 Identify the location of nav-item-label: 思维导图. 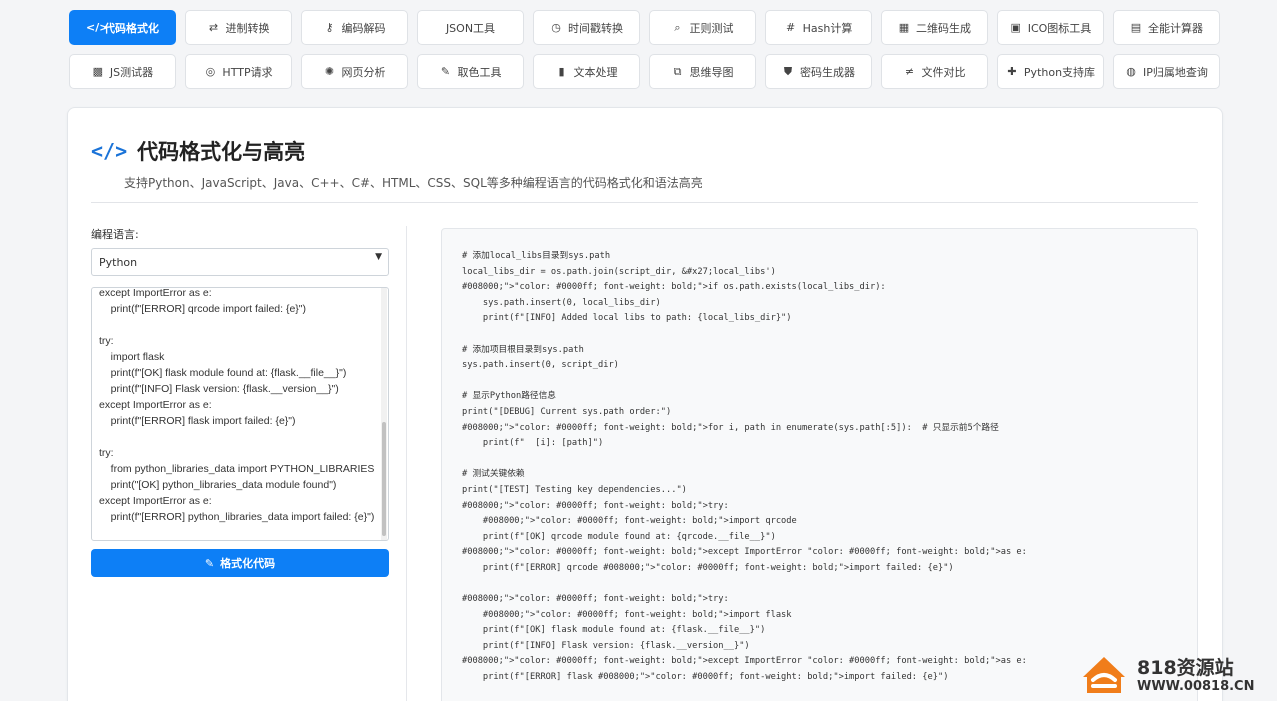
(711, 72).